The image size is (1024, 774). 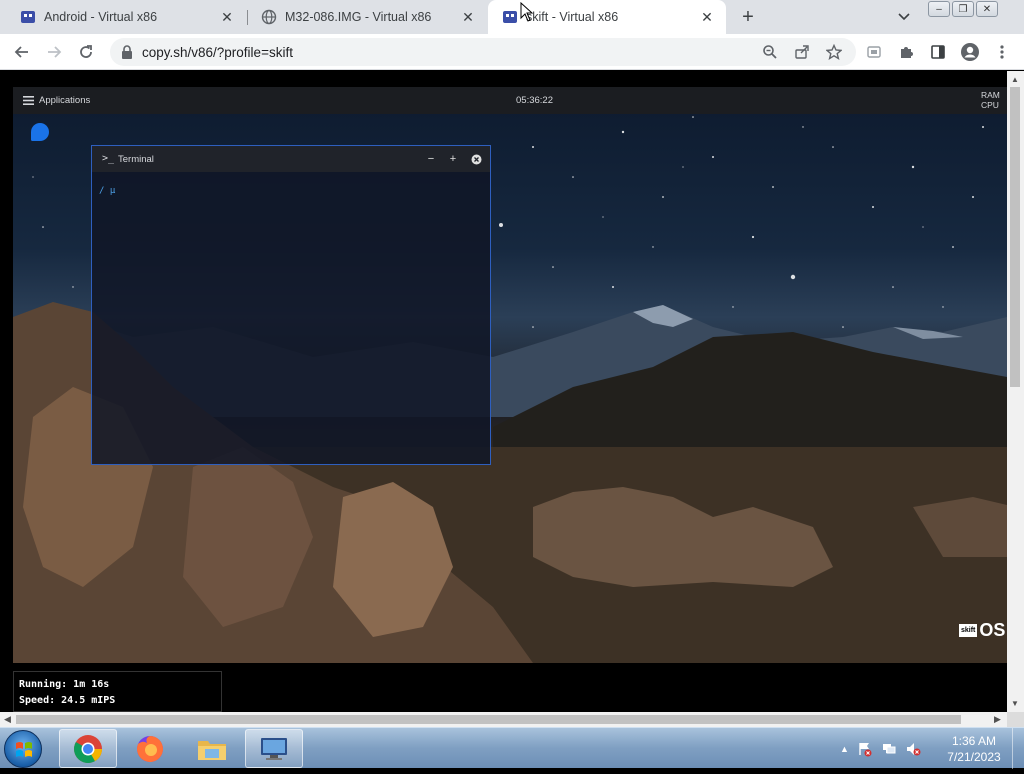 I want to click on emulation-speed: Speed: 24.5 mIPS, so click(x=67, y=700).